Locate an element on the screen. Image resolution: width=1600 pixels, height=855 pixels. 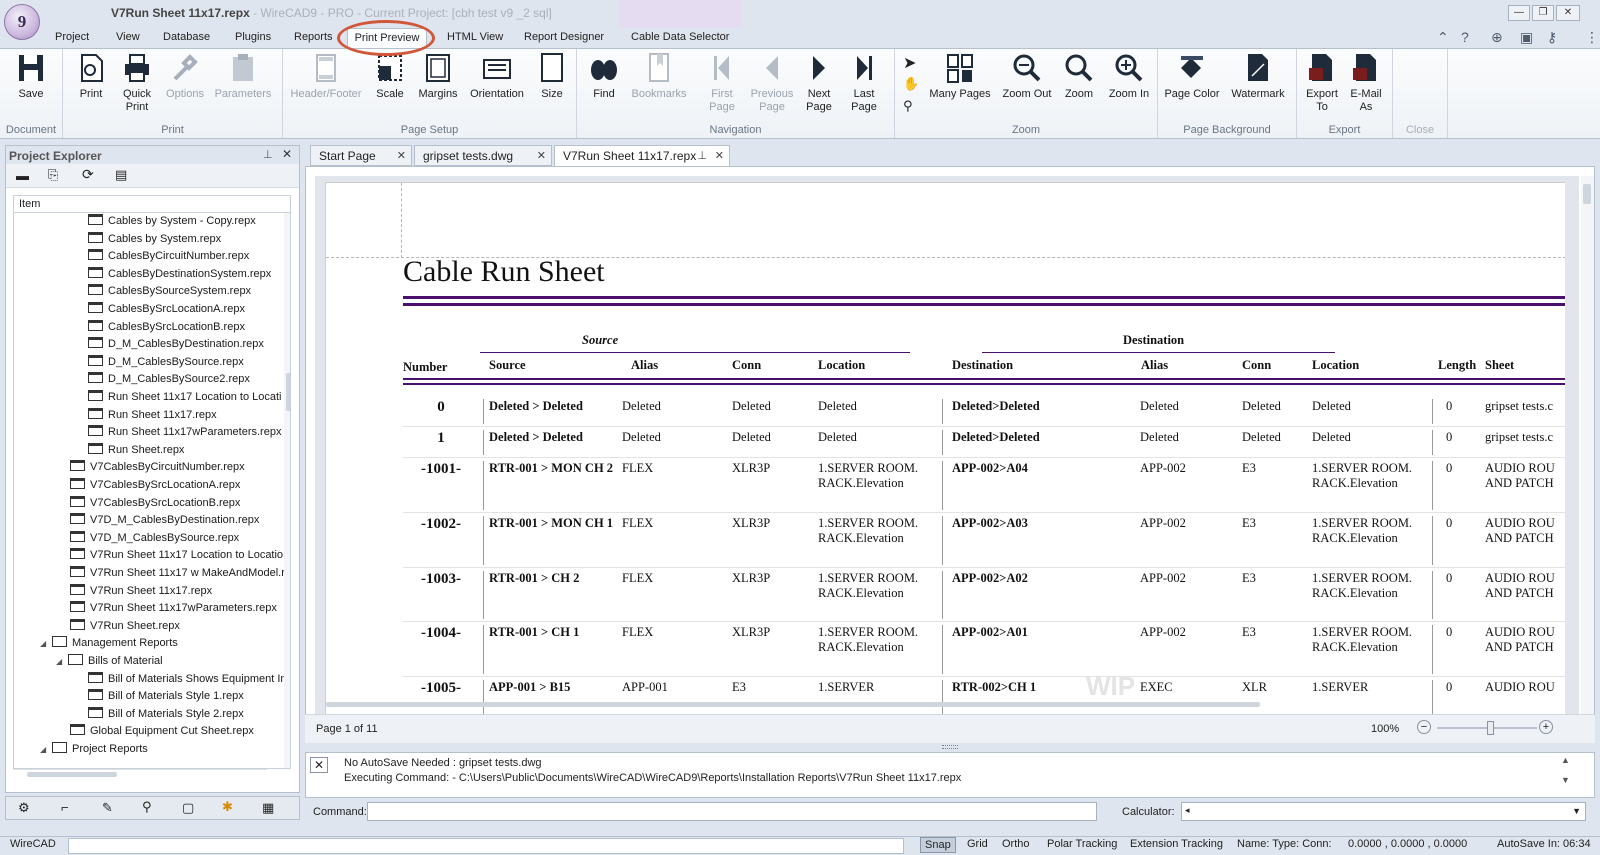
find-button: Find is located at coordinates (604, 76).